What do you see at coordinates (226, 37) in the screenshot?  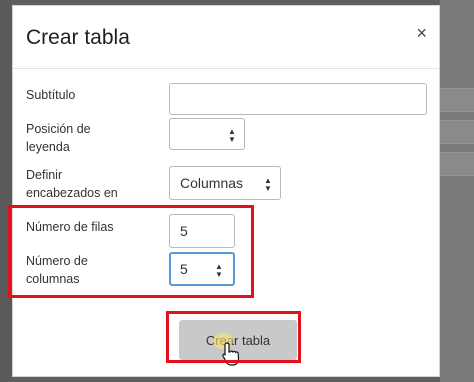 I see `dialog-header: Crear tabla ×` at bounding box center [226, 37].